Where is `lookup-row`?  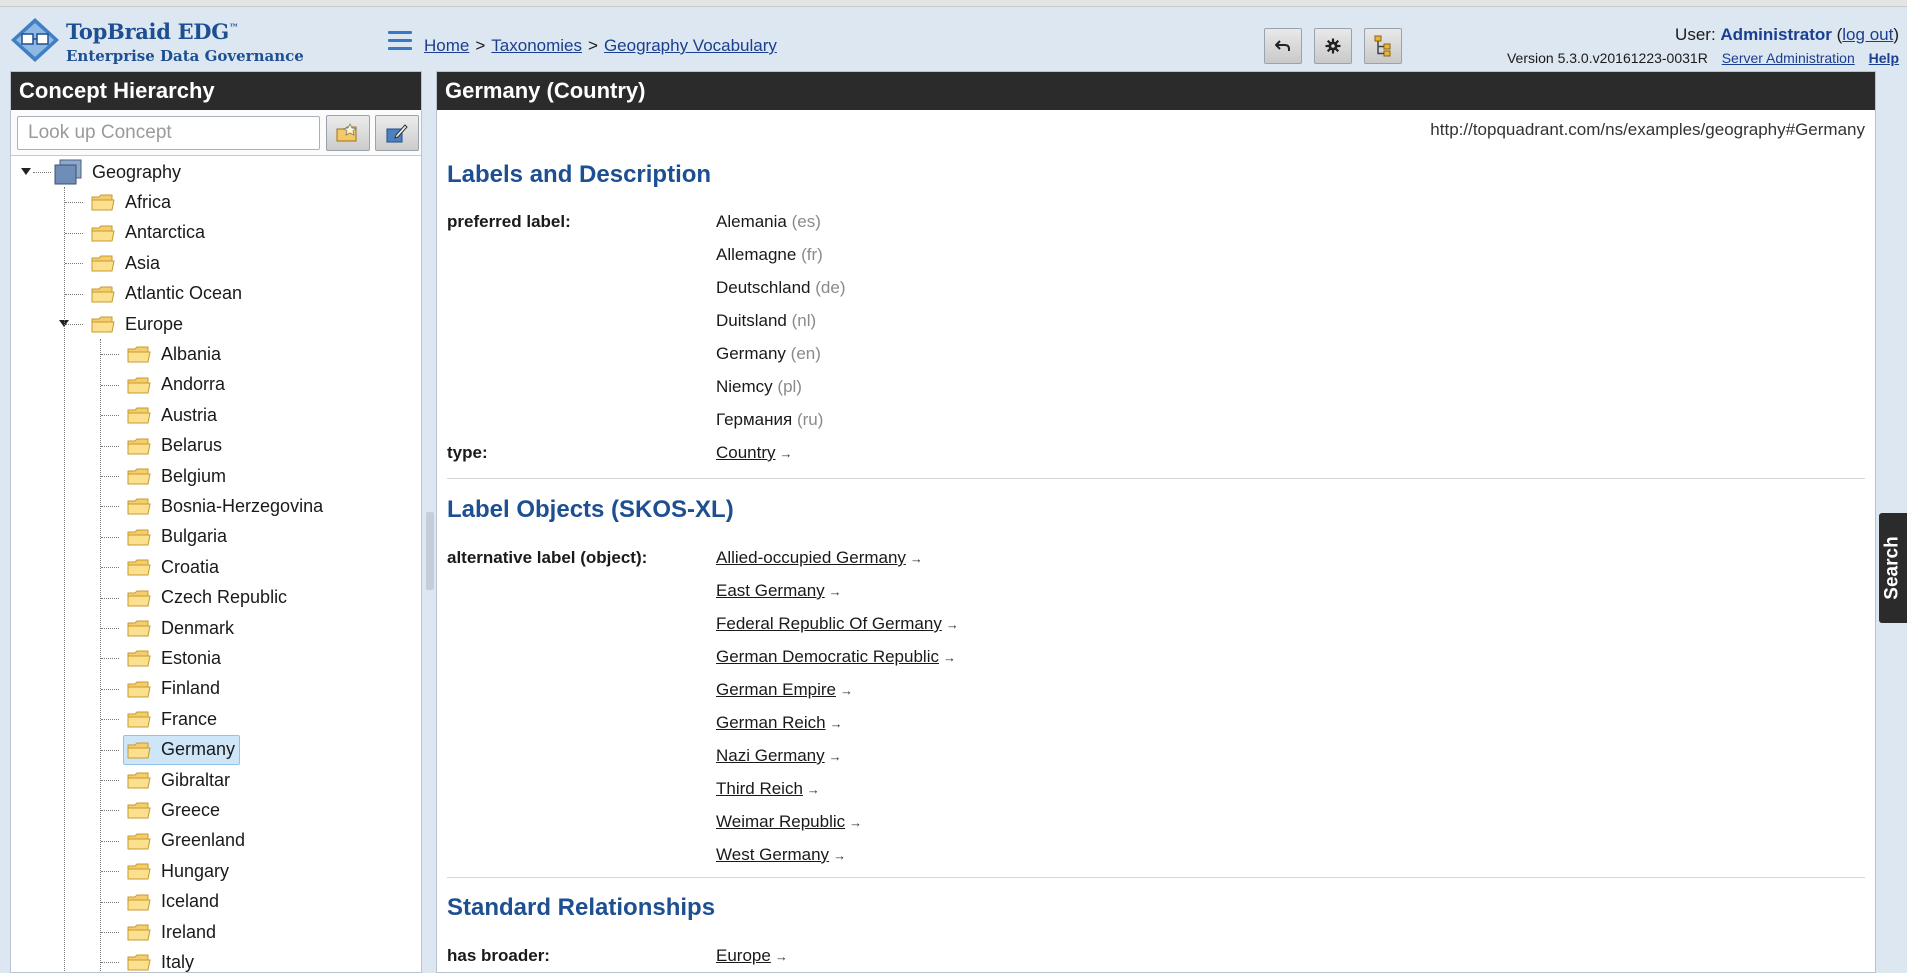 lookup-row is located at coordinates (216, 133).